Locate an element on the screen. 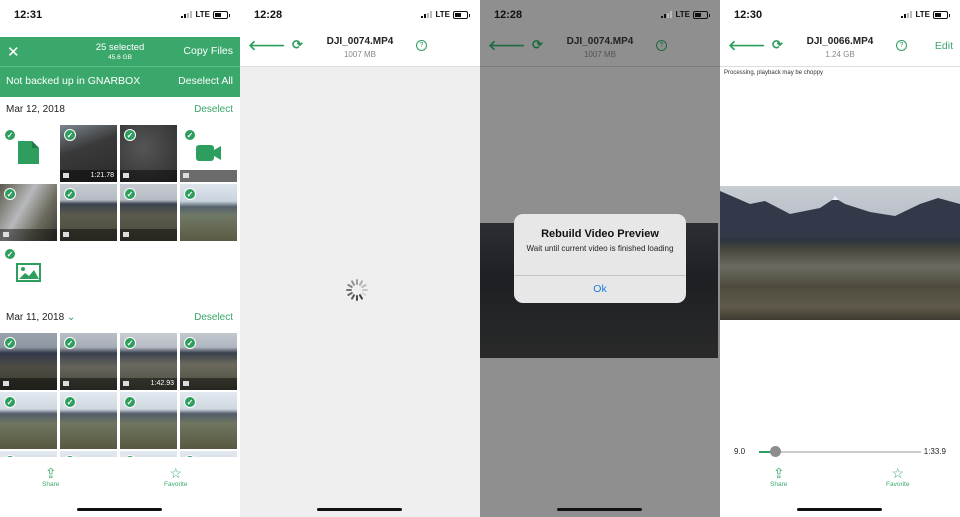 The image size is (960, 517). scrubber-handle is located at coordinates (776, 451).